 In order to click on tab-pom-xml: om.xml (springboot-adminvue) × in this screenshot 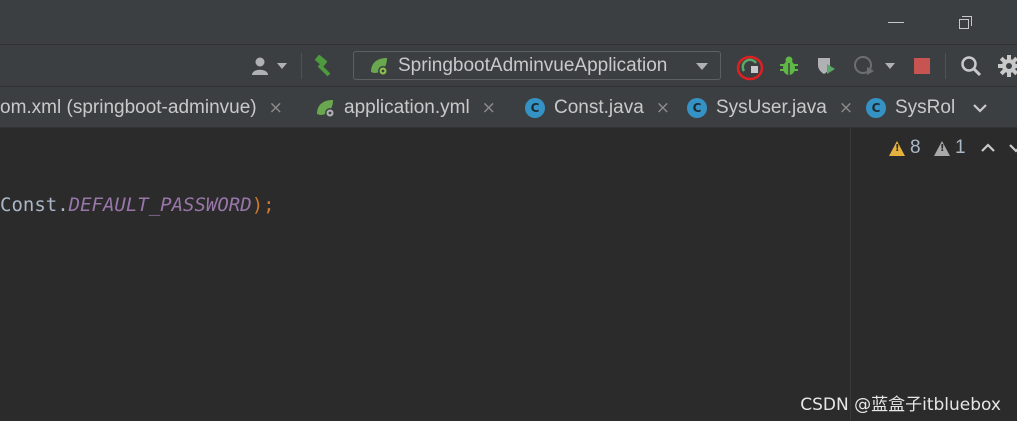, I will do `click(141, 107)`.